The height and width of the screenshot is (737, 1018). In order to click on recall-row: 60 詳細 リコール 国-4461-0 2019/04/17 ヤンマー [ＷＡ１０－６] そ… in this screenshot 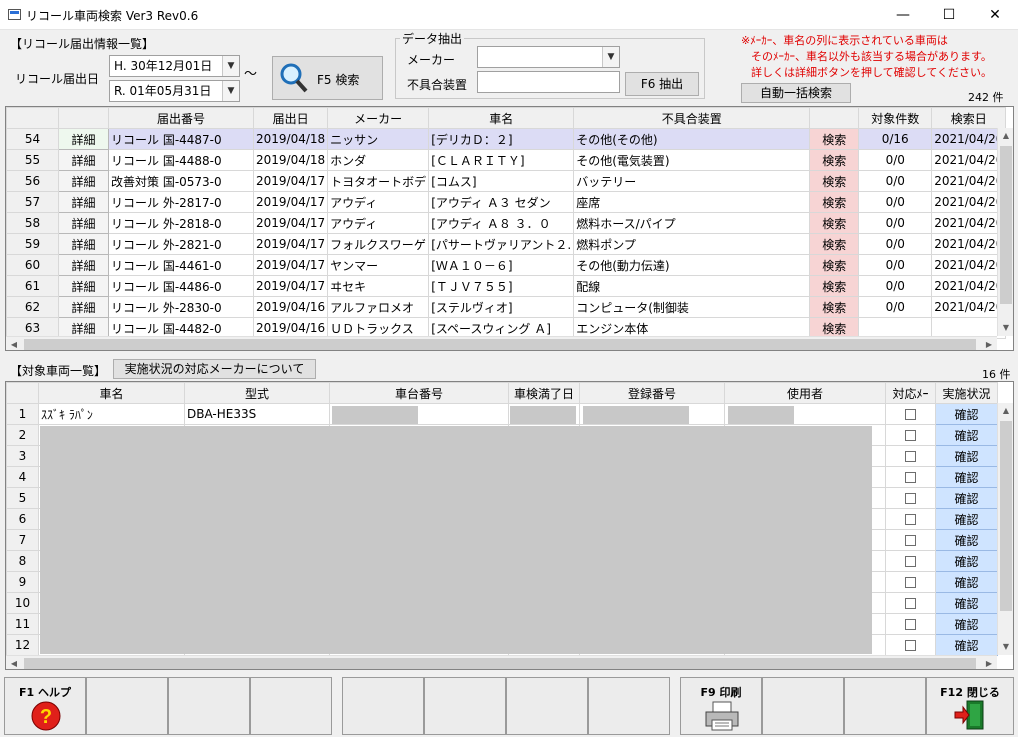, I will do `click(506, 265)`.